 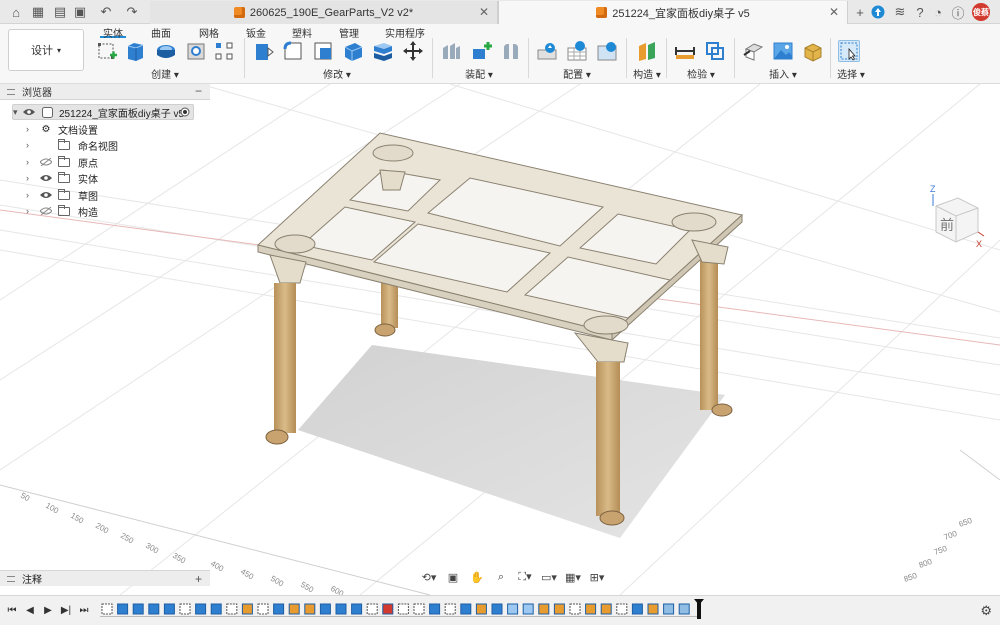 I want to click on job-status-icon: ≋, so click(x=900, y=12).